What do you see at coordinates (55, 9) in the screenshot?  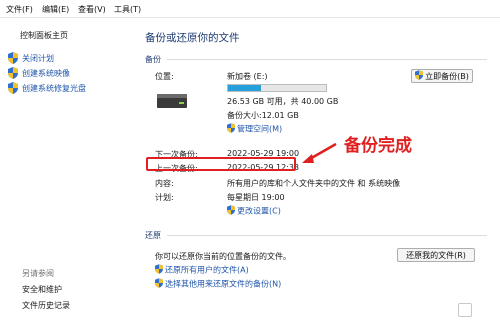 I see `menu-edit: 编辑(E)` at bounding box center [55, 9].